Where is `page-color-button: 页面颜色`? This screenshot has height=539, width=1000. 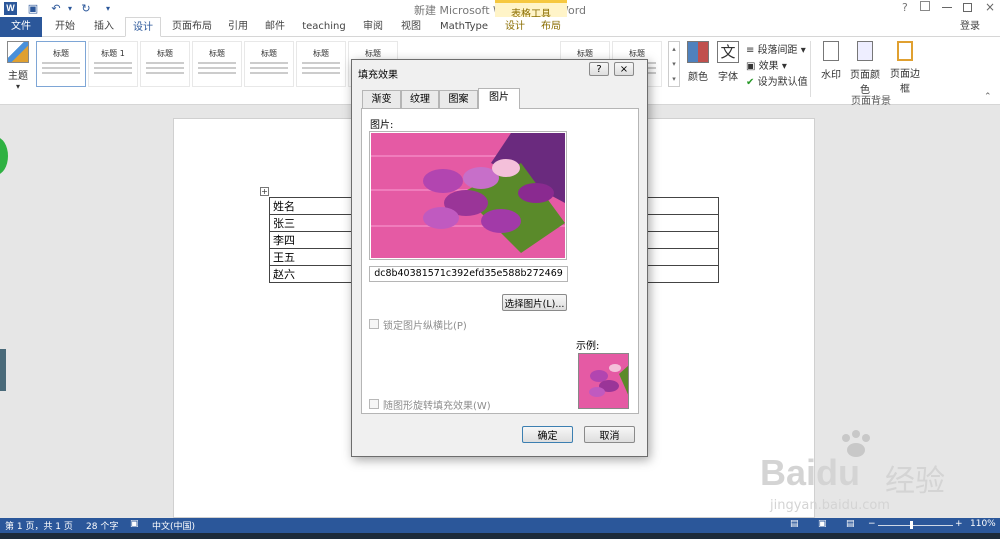 page-color-button: 页面颜色 is located at coordinates (865, 68).